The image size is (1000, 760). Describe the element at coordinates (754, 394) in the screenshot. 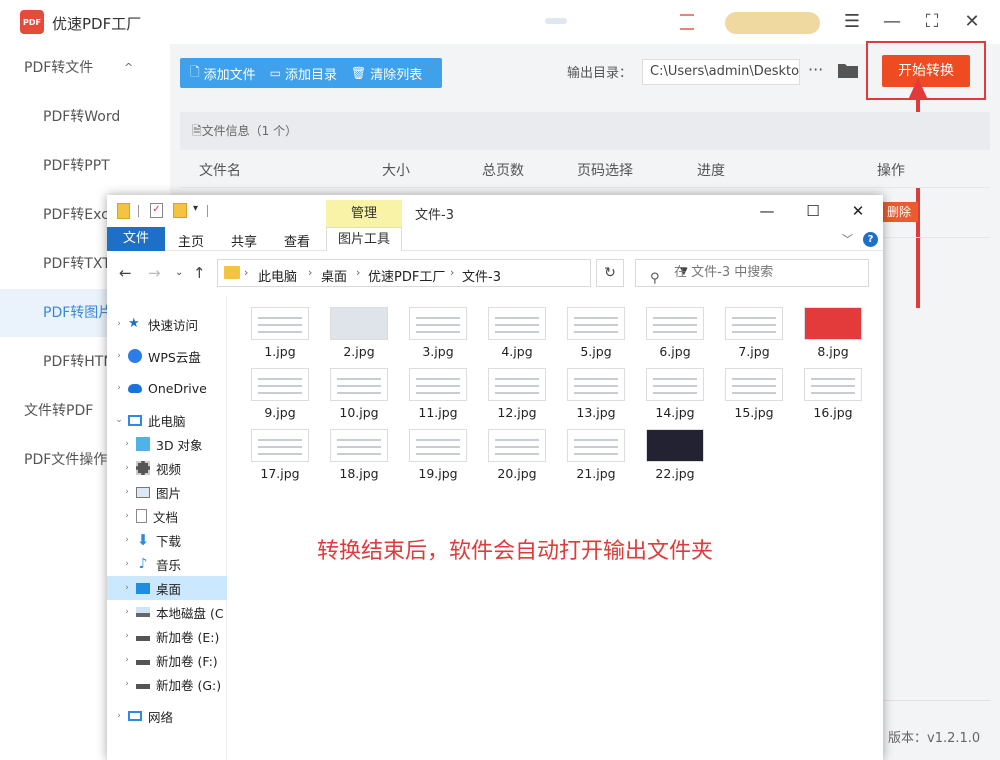

I see `file-item: 15.jpg` at that location.